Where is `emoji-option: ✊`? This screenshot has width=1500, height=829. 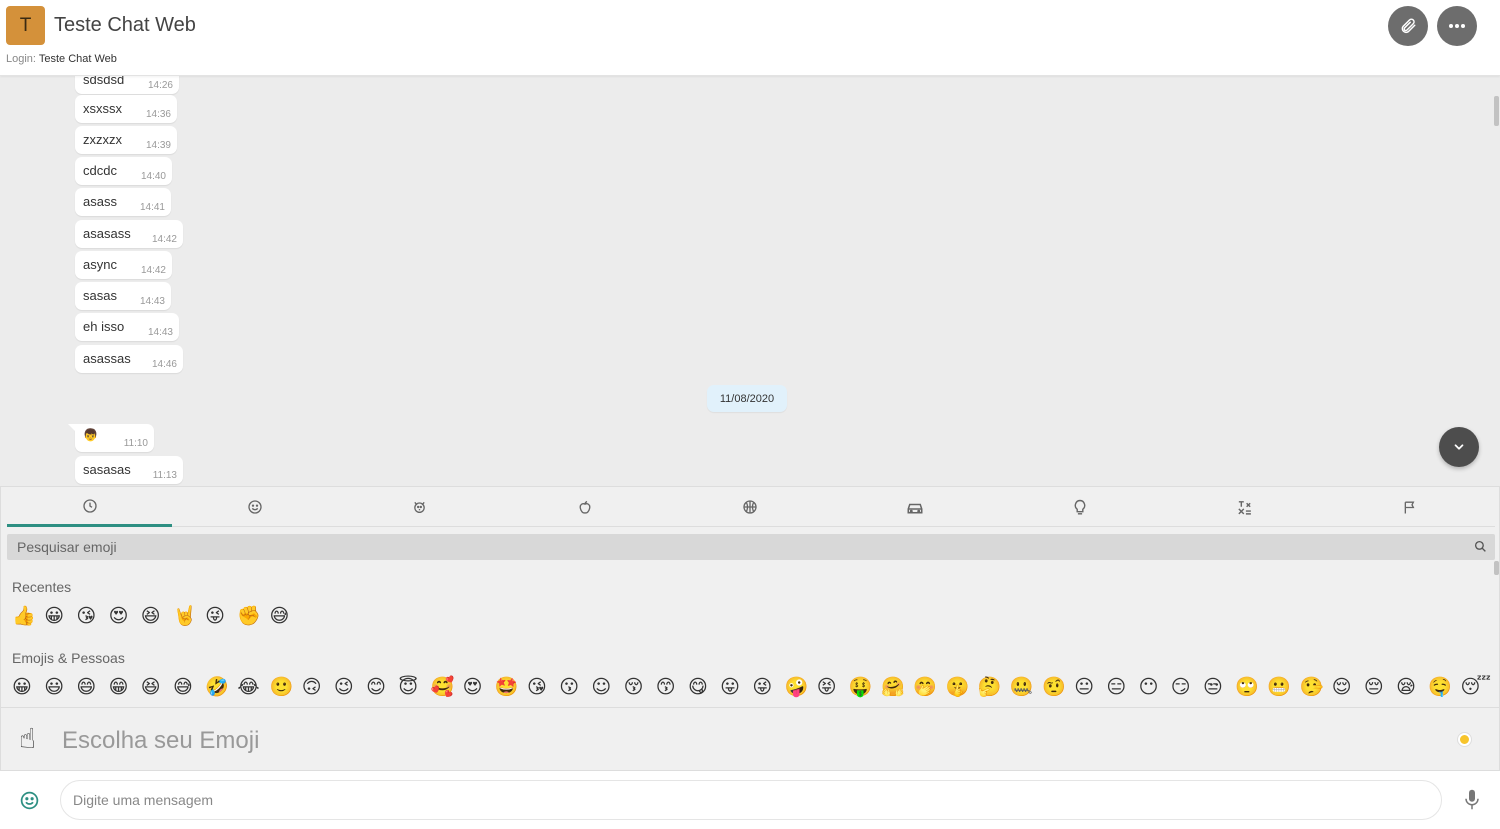 emoji-option: ✊ is located at coordinates (253, 616).